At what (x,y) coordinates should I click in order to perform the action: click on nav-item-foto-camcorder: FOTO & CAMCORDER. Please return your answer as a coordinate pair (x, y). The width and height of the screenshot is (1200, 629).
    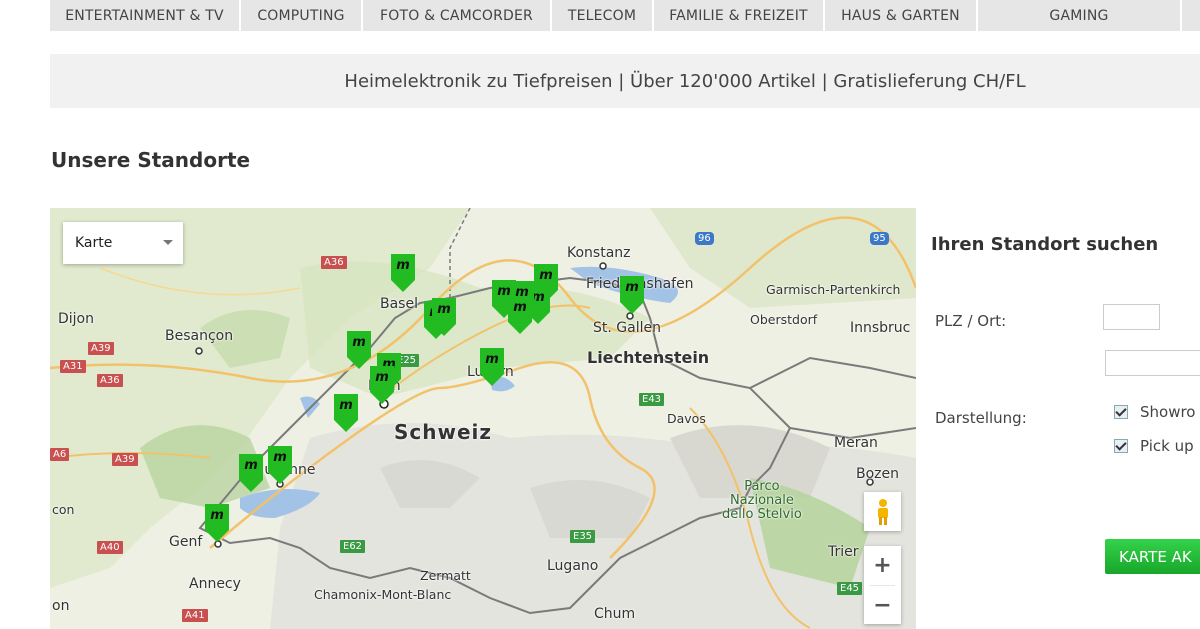
    Looking at the image, I should click on (457, 15).